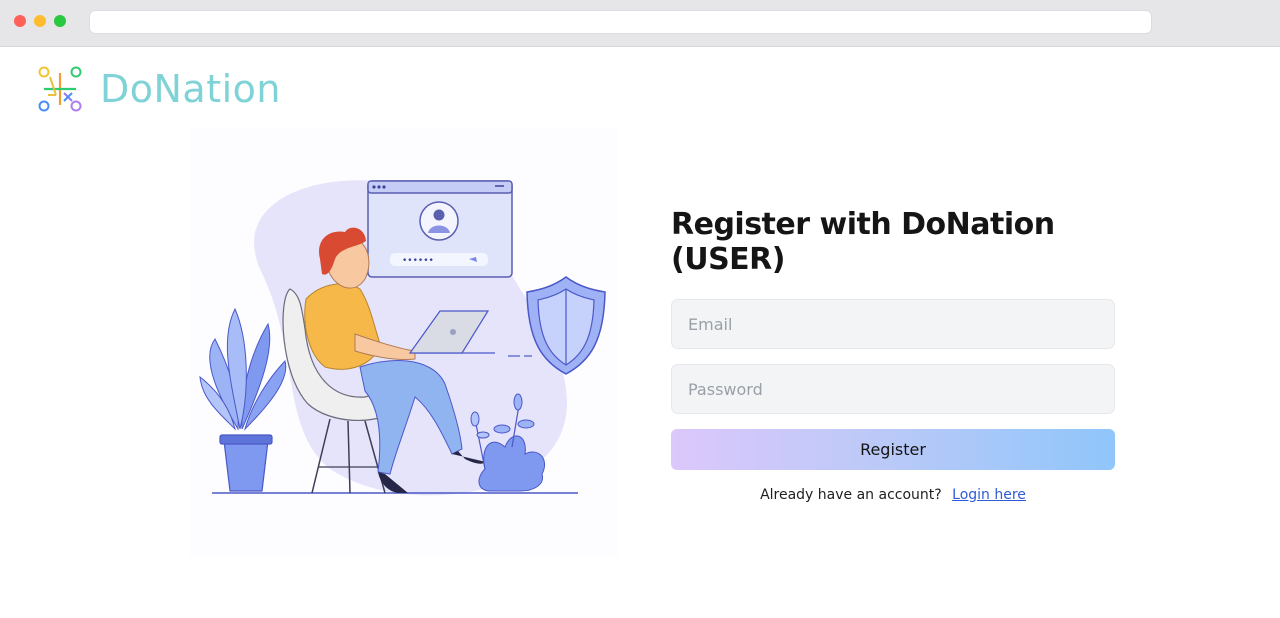  Describe the element at coordinates (893, 389) in the screenshot. I see `password-field` at that location.